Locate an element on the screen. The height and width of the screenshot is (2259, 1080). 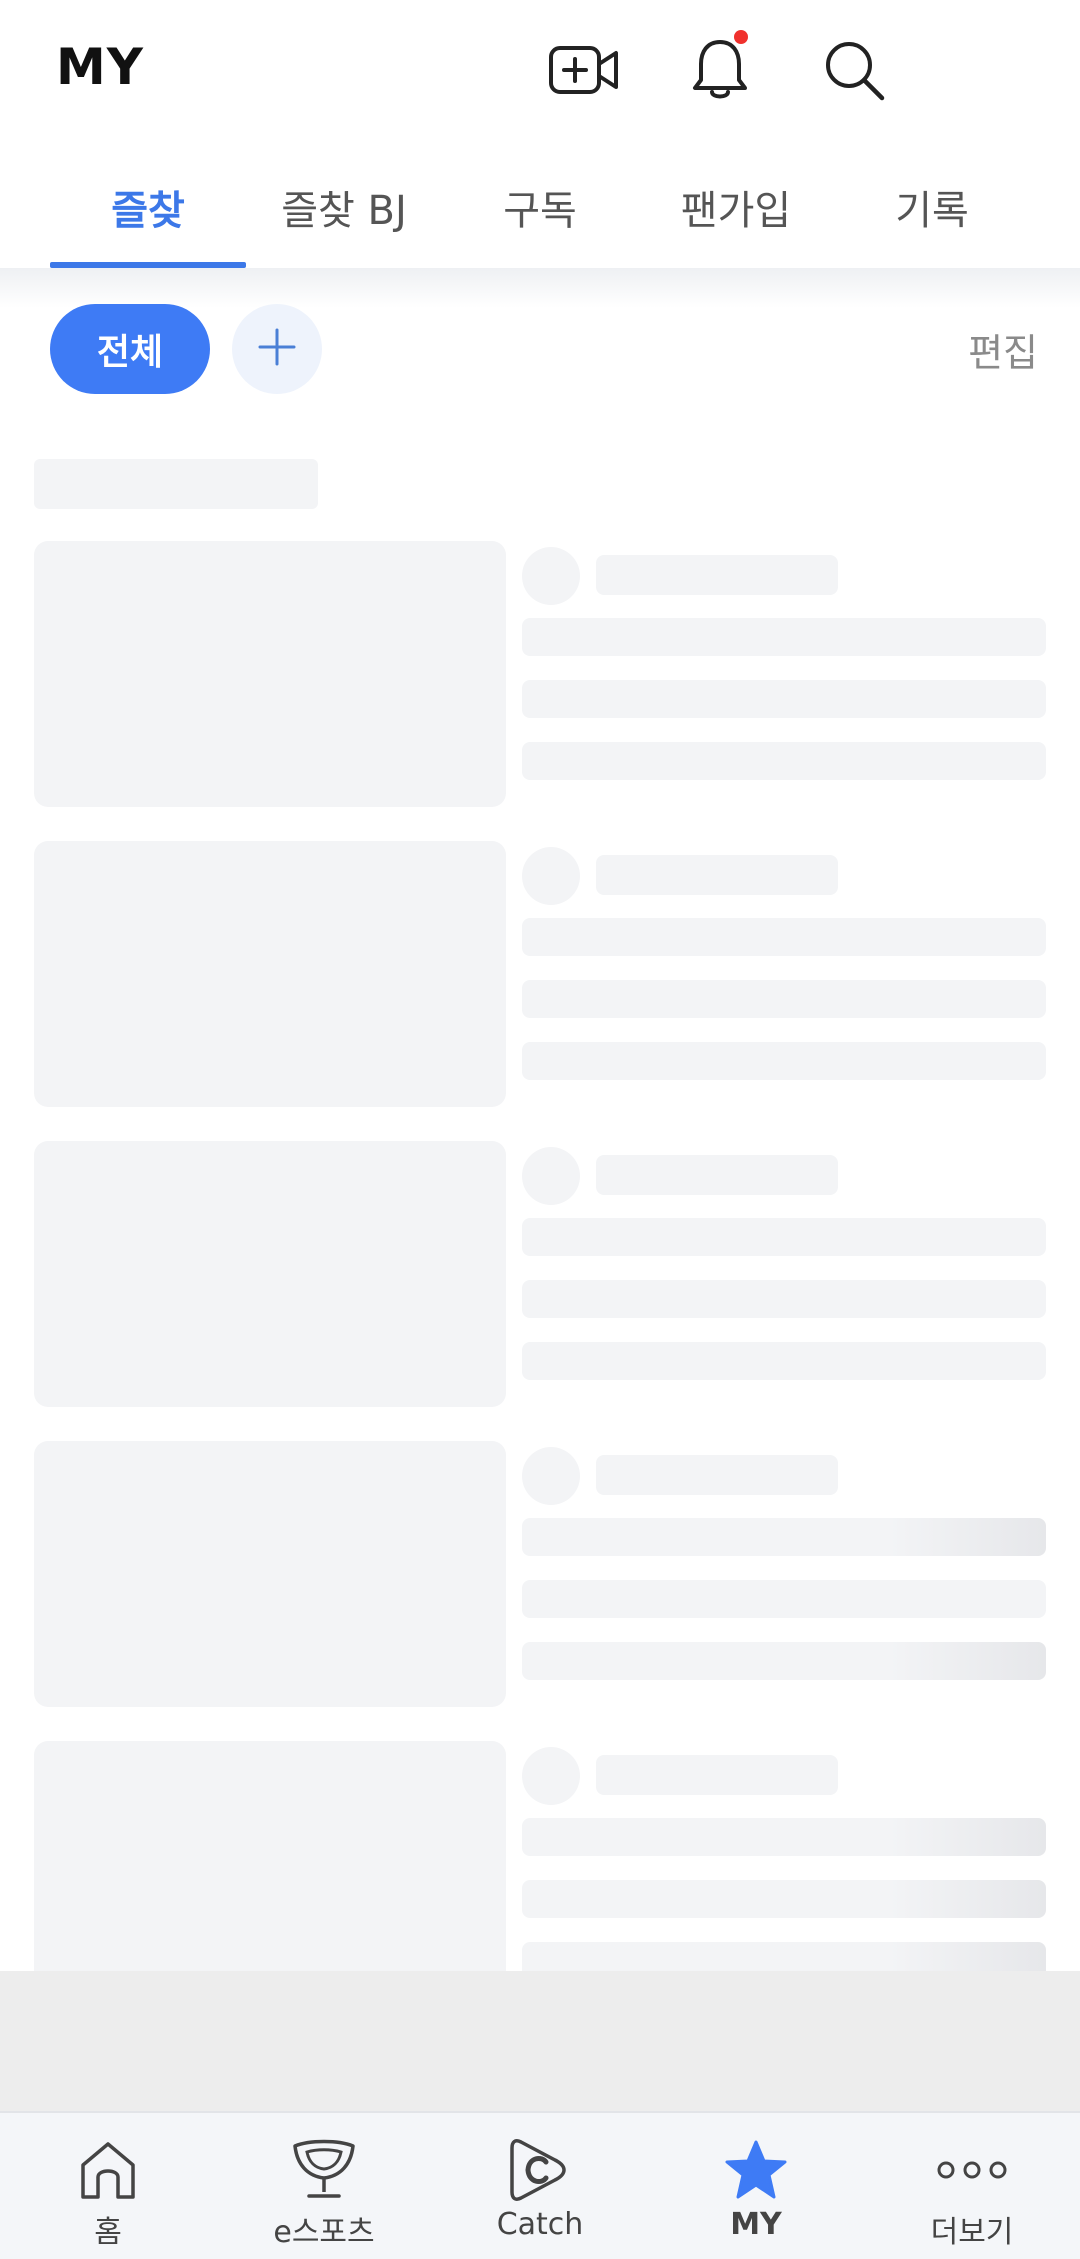
star-icon is located at coordinates (756, 2170).